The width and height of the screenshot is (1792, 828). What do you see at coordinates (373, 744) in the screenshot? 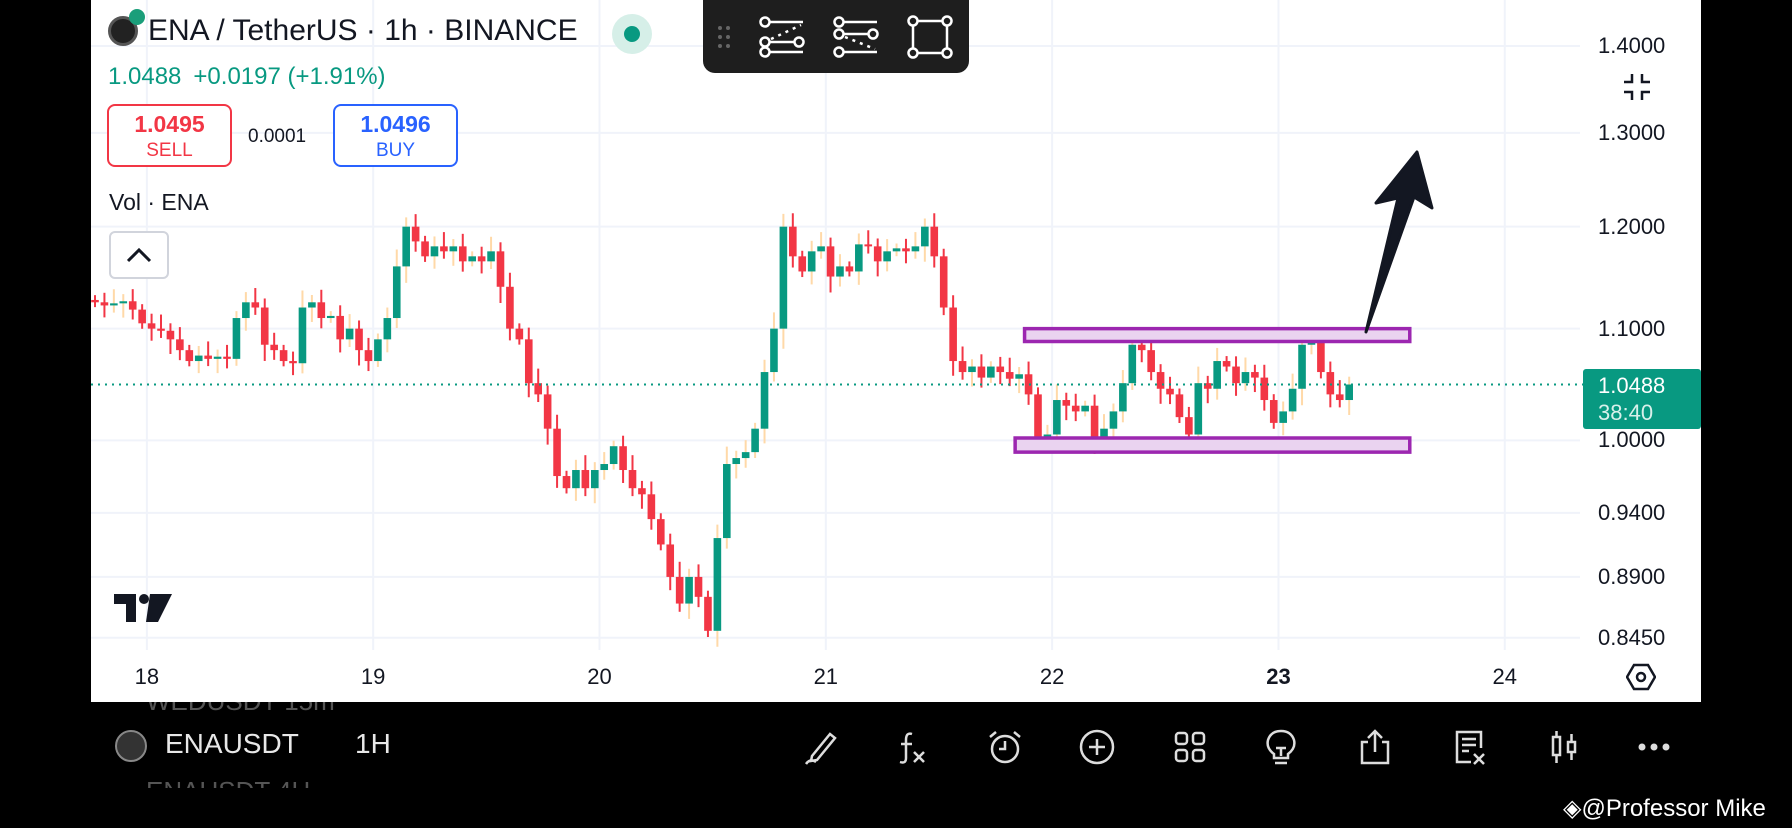
I see `timeframe-button: 1H` at bounding box center [373, 744].